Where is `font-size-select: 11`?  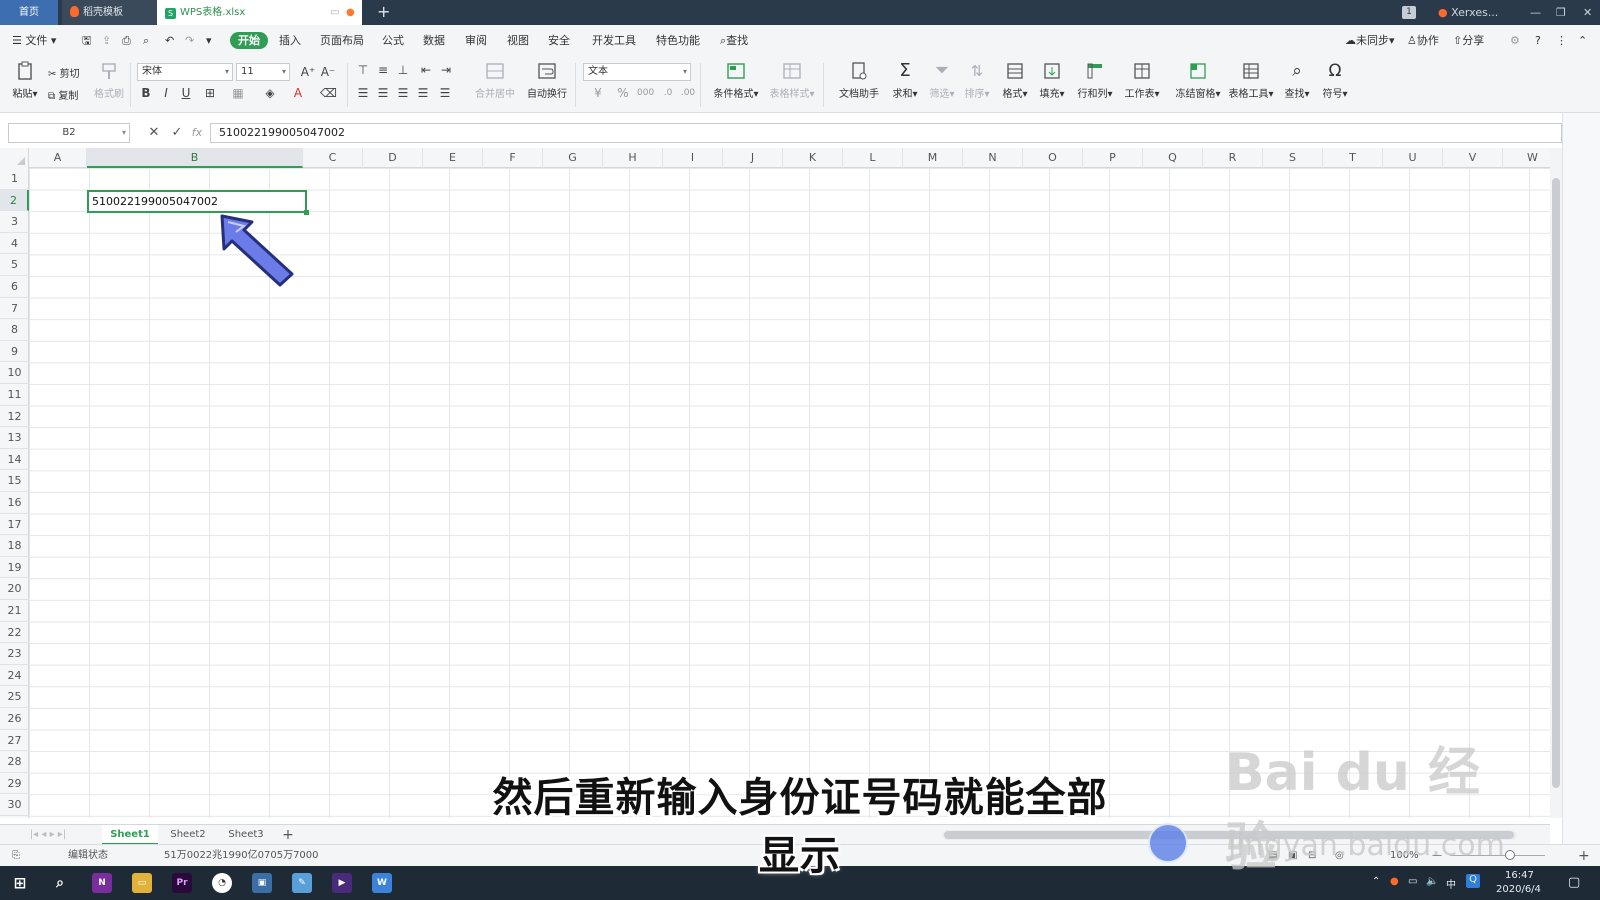 font-size-select: 11 is located at coordinates (263, 72).